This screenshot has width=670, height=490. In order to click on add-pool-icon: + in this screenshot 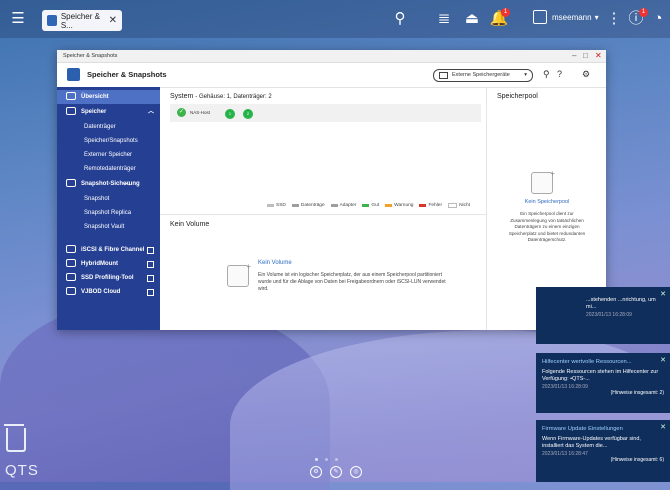, I will do `click(543, 181)`.